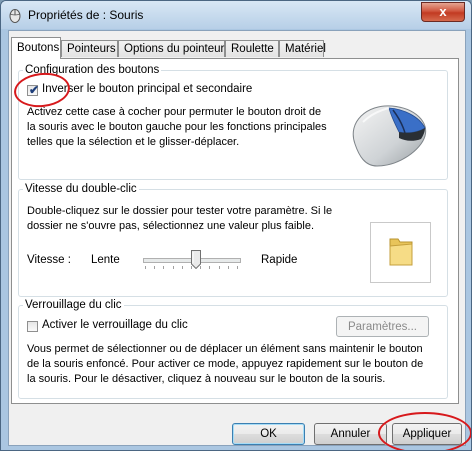 This screenshot has height=451, width=472. I want to click on checkmark-icon: ✔, so click(34, 90).